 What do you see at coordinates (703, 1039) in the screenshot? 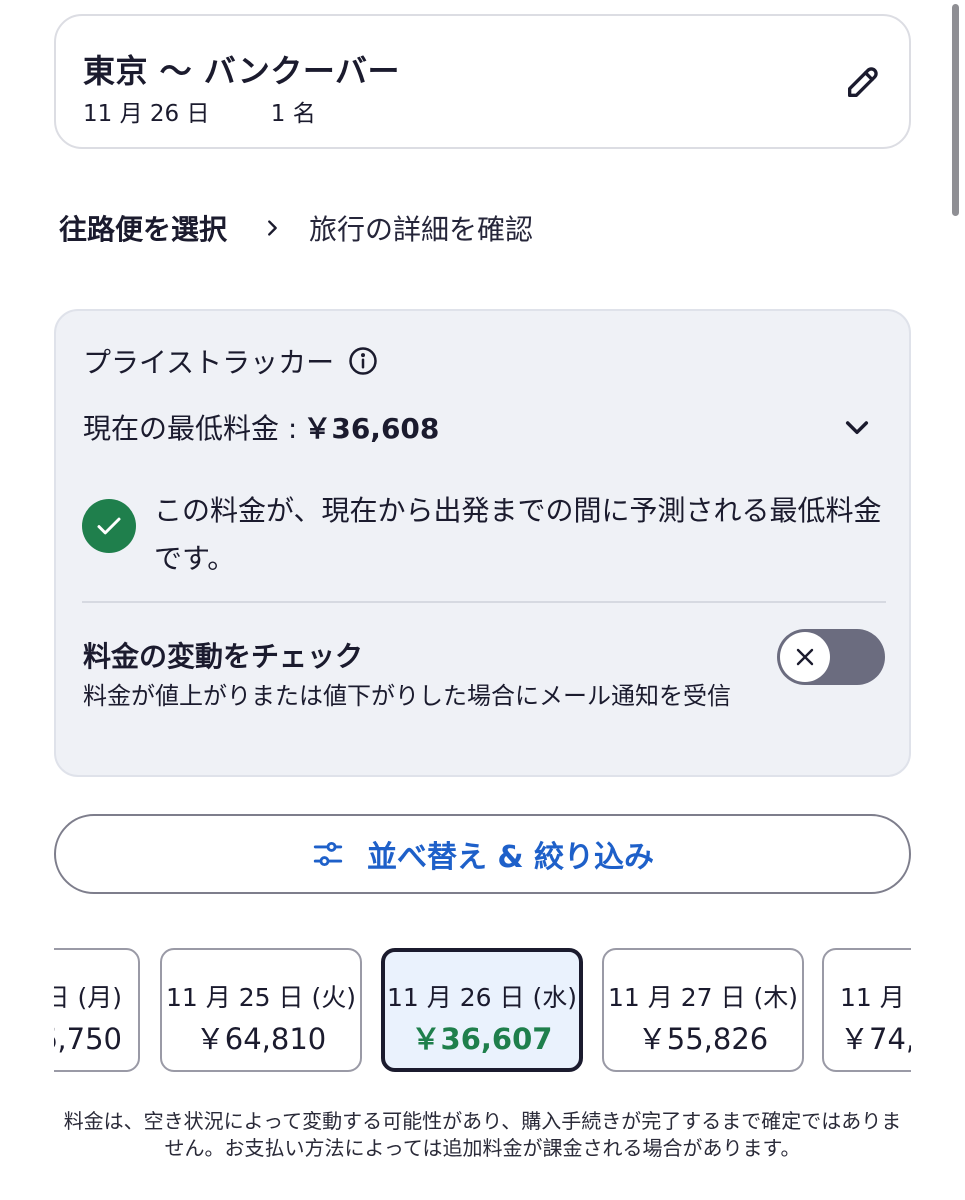
I see `date-card-price: ￥55,826` at bounding box center [703, 1039].